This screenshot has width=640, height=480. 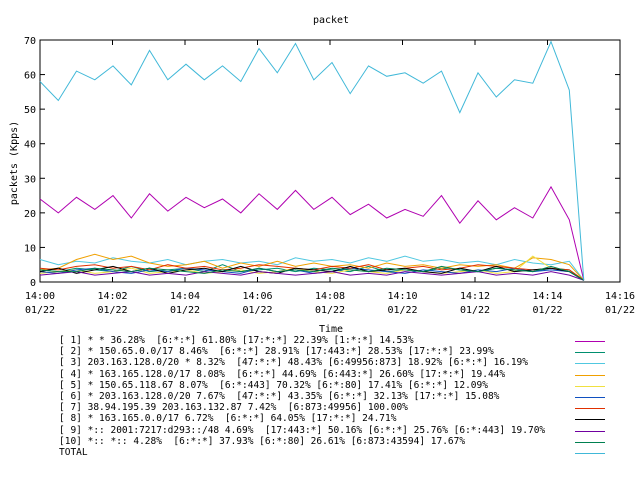 I want to click on x-tick-label-time: 14:06, so click(x=257, y=296).